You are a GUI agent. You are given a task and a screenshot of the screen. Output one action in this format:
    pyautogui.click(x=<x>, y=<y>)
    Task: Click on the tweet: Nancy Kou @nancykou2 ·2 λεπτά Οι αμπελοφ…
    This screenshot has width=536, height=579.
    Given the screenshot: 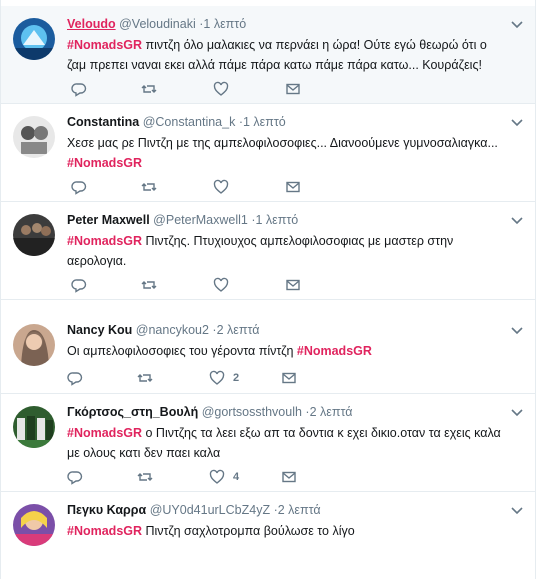 What is the action you would take?
    pyautogui.click(x=268, y=354)
    